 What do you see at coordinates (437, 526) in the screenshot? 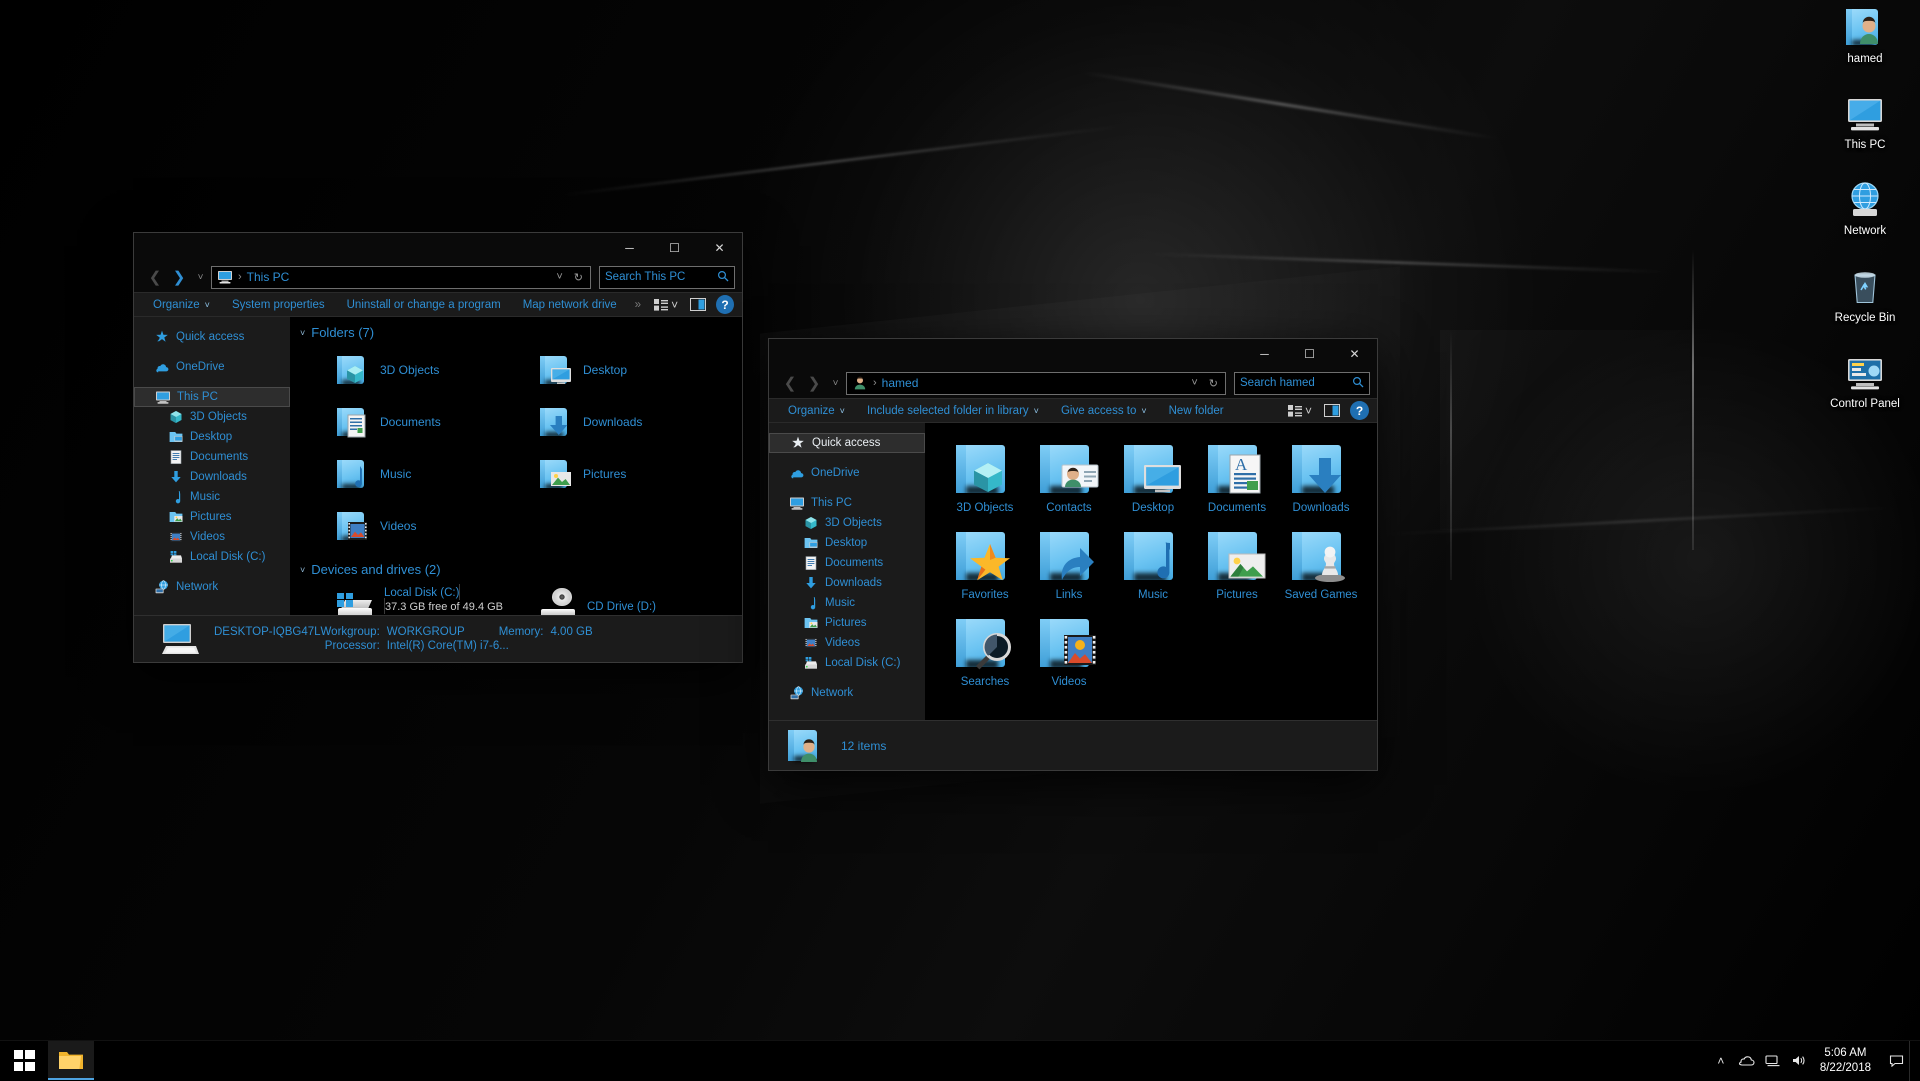
I see `folder-tile-videos: Videos` at bounding box center [437, 526].